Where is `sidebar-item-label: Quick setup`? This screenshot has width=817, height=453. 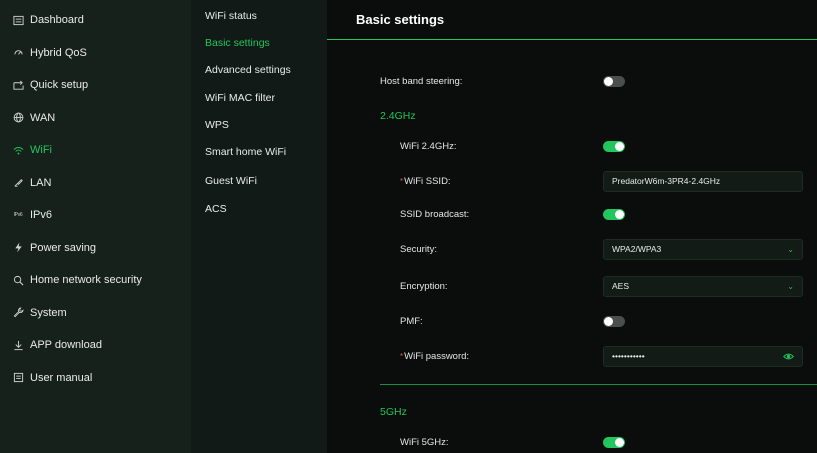 sidebar-item-label: Quick setup is located at coordinates (59, 85).